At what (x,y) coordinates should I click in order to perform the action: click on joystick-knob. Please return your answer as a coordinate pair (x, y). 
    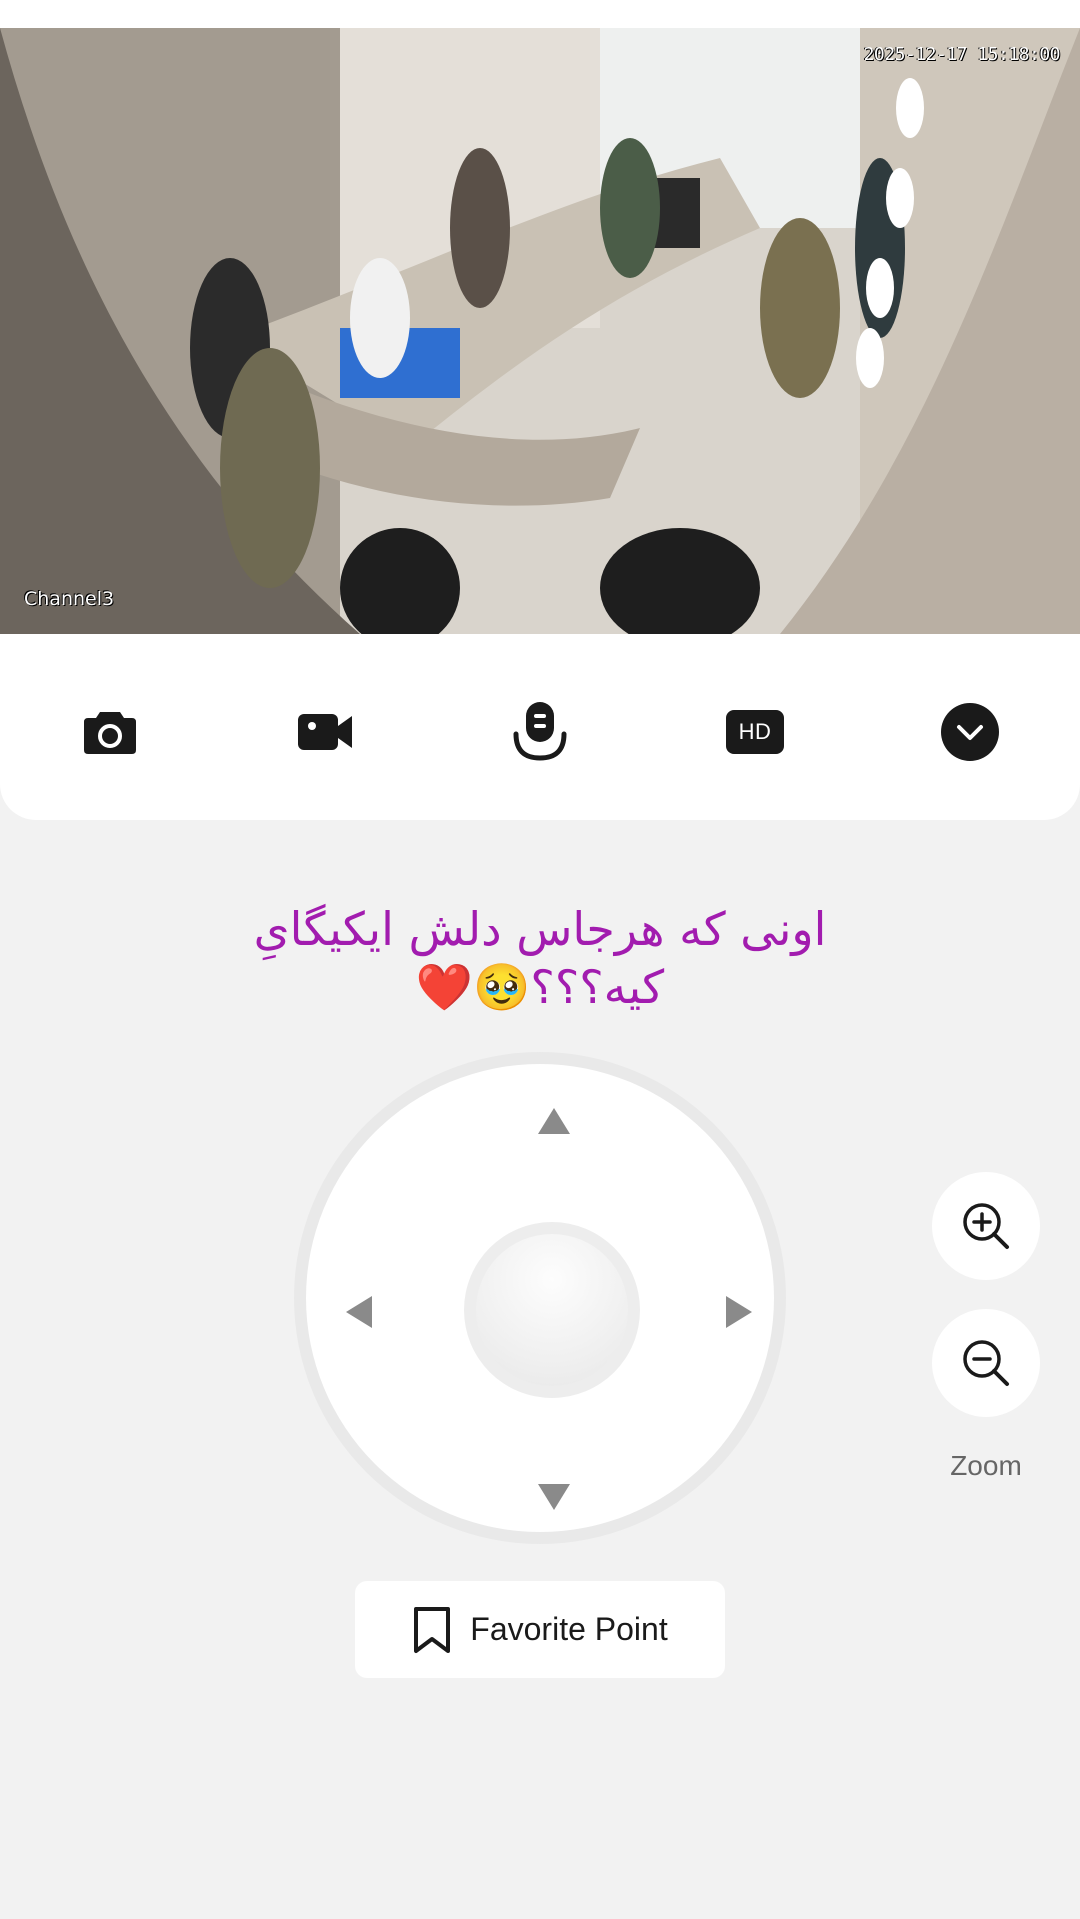
    Looking at the image, I should click on (552, 1310).